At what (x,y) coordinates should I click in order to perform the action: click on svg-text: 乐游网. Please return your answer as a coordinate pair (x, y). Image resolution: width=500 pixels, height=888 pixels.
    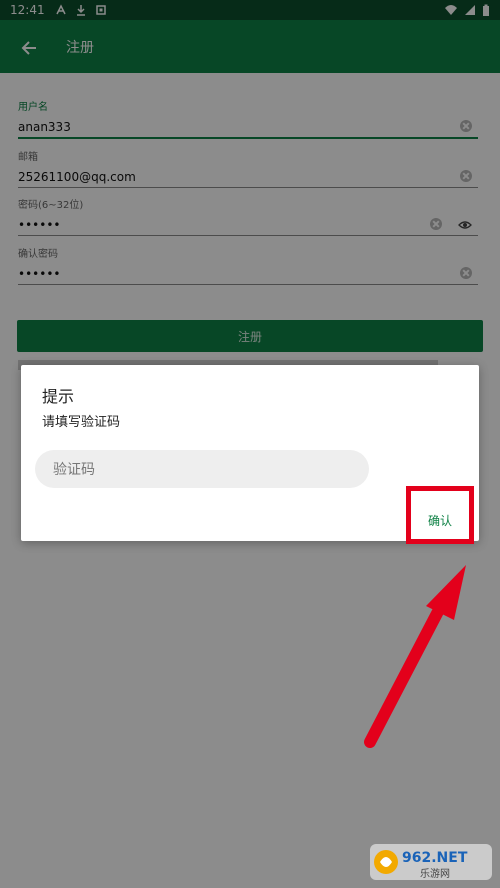
    Looking at the image, I should click on (435, 873).